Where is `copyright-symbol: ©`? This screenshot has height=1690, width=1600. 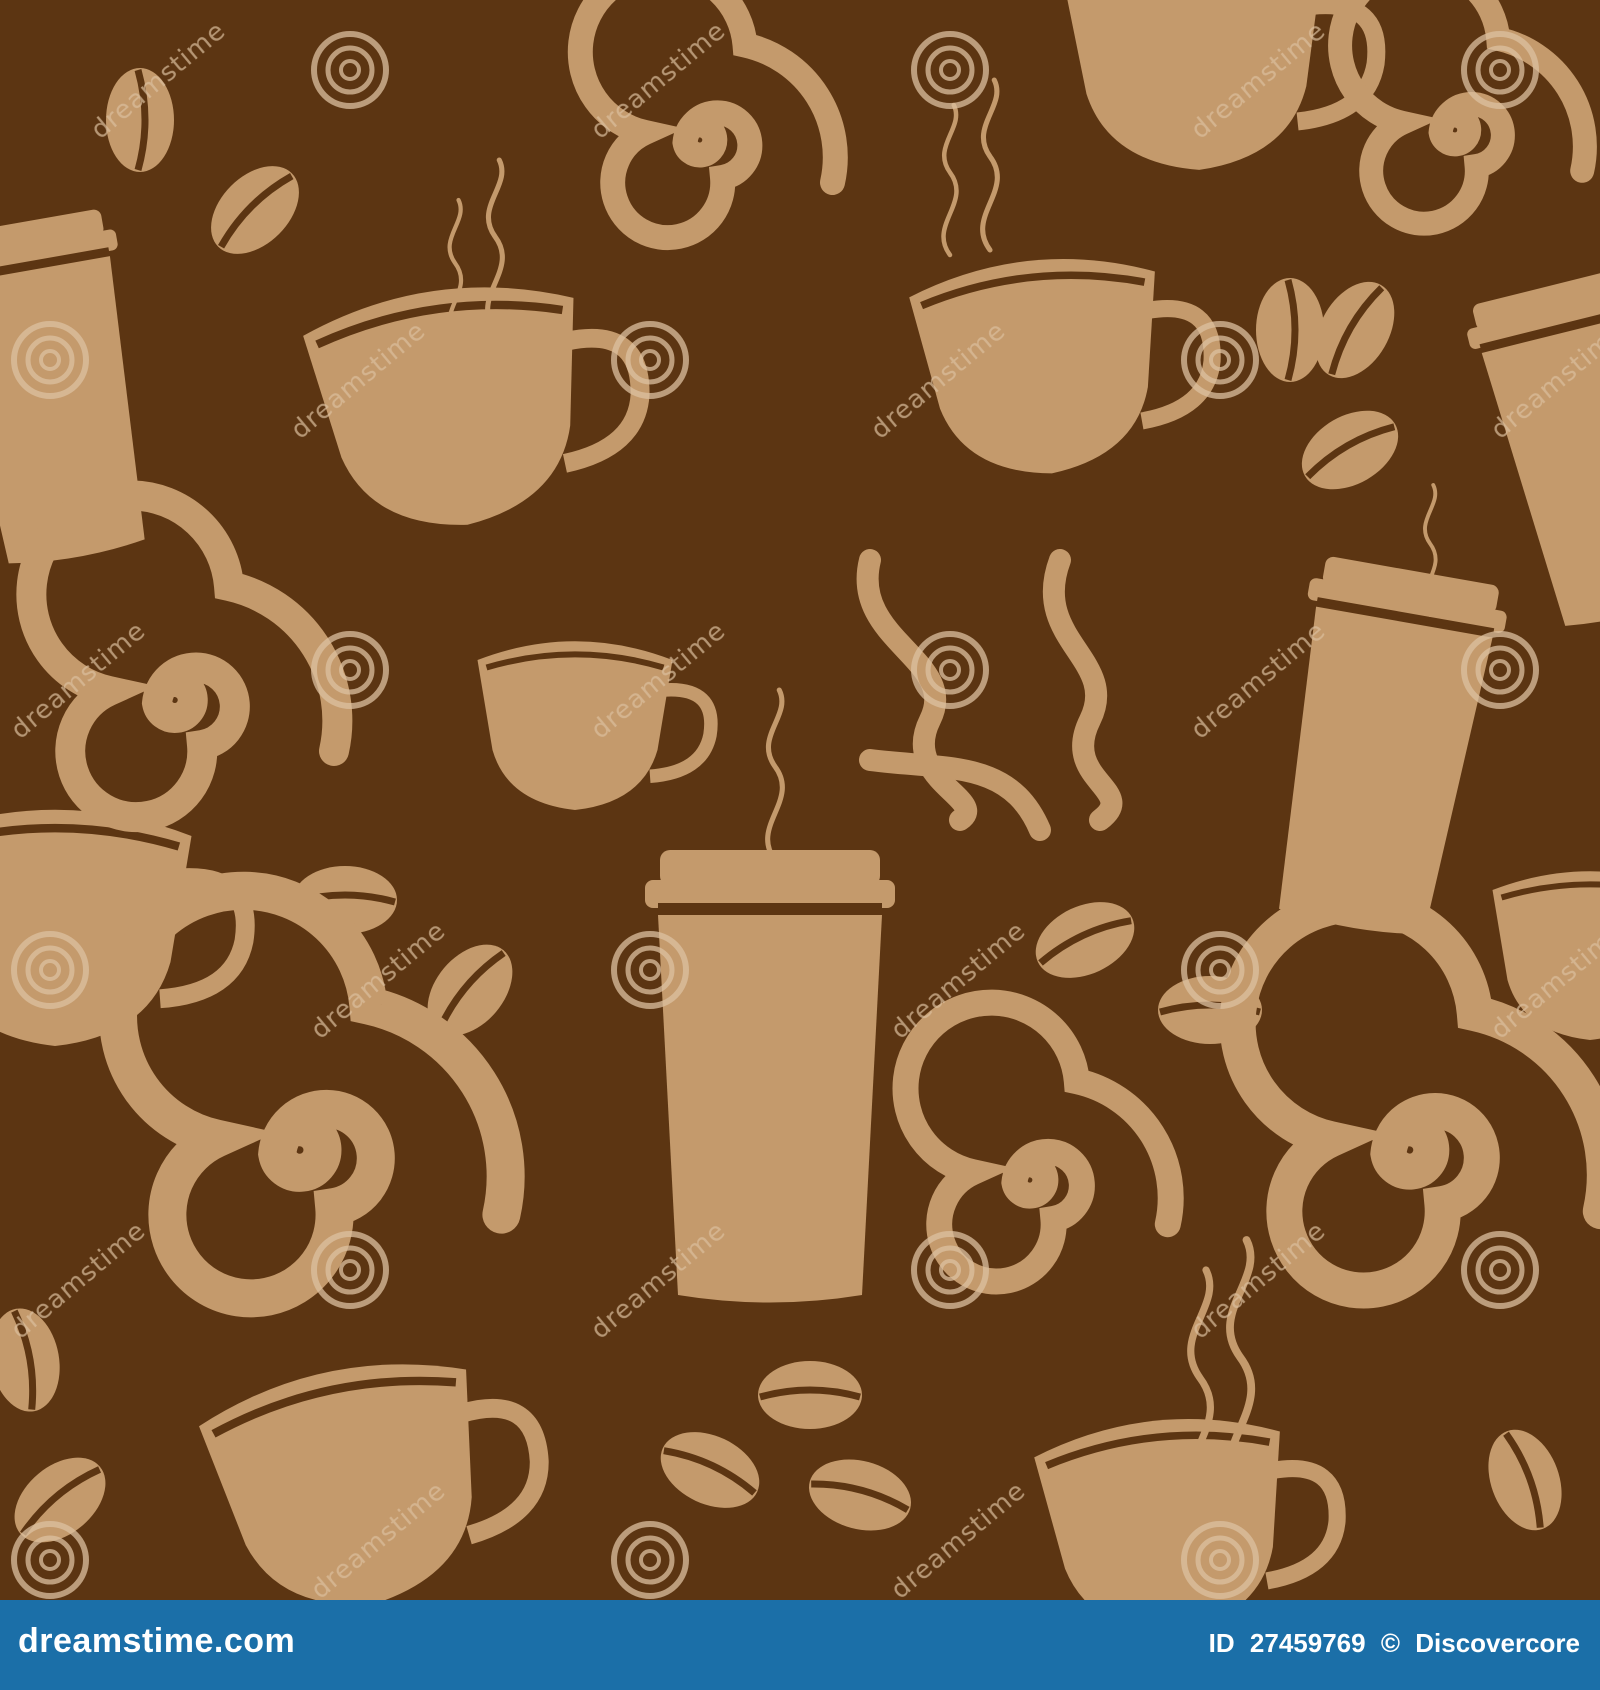
copyright-symbol: © is located at coordinates (1390, 1643).